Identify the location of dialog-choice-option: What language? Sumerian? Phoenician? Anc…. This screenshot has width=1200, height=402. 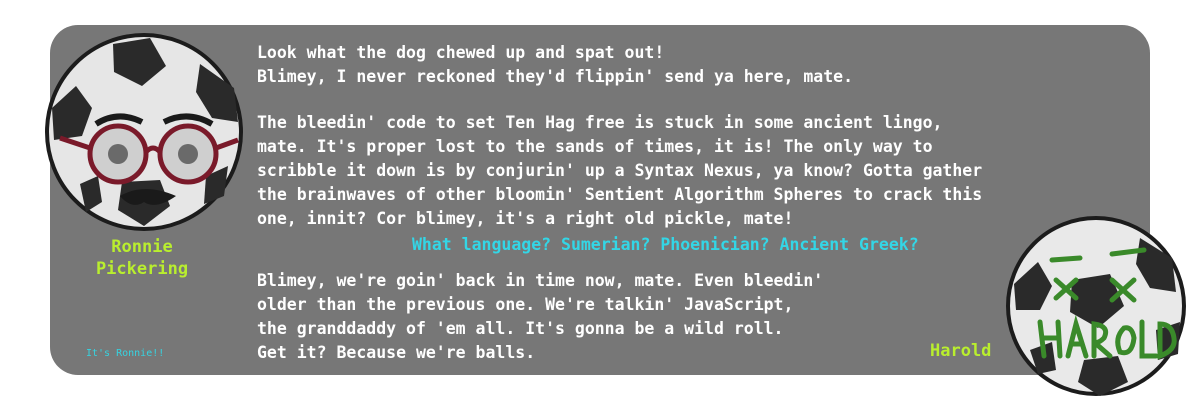
(665, 244).